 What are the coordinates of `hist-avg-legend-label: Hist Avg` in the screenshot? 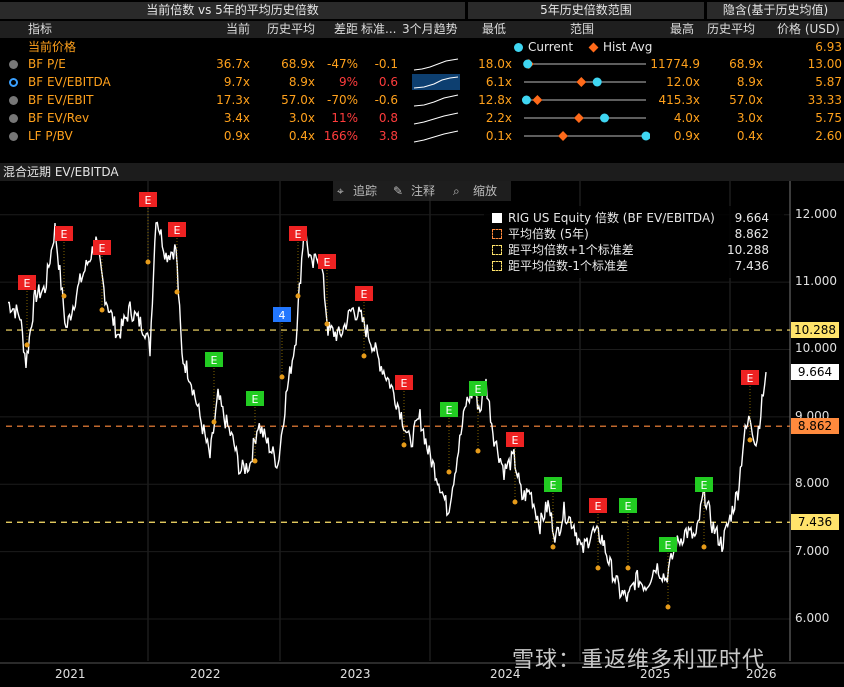 It's located at (628, 47).